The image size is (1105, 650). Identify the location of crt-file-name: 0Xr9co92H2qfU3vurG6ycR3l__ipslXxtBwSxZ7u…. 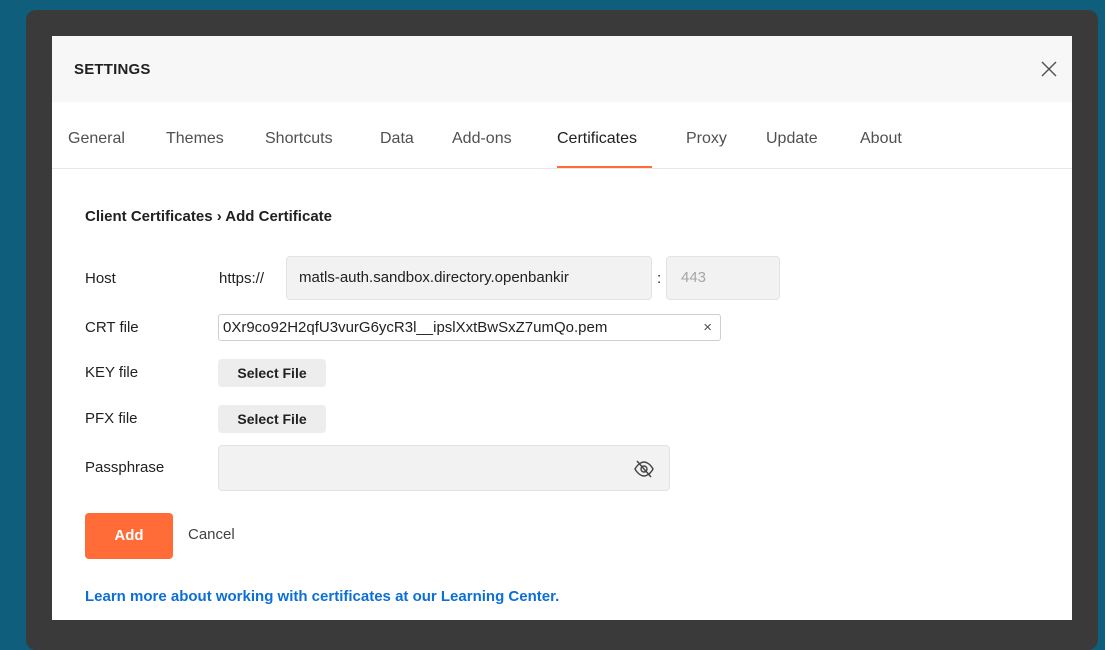
(415, 327).